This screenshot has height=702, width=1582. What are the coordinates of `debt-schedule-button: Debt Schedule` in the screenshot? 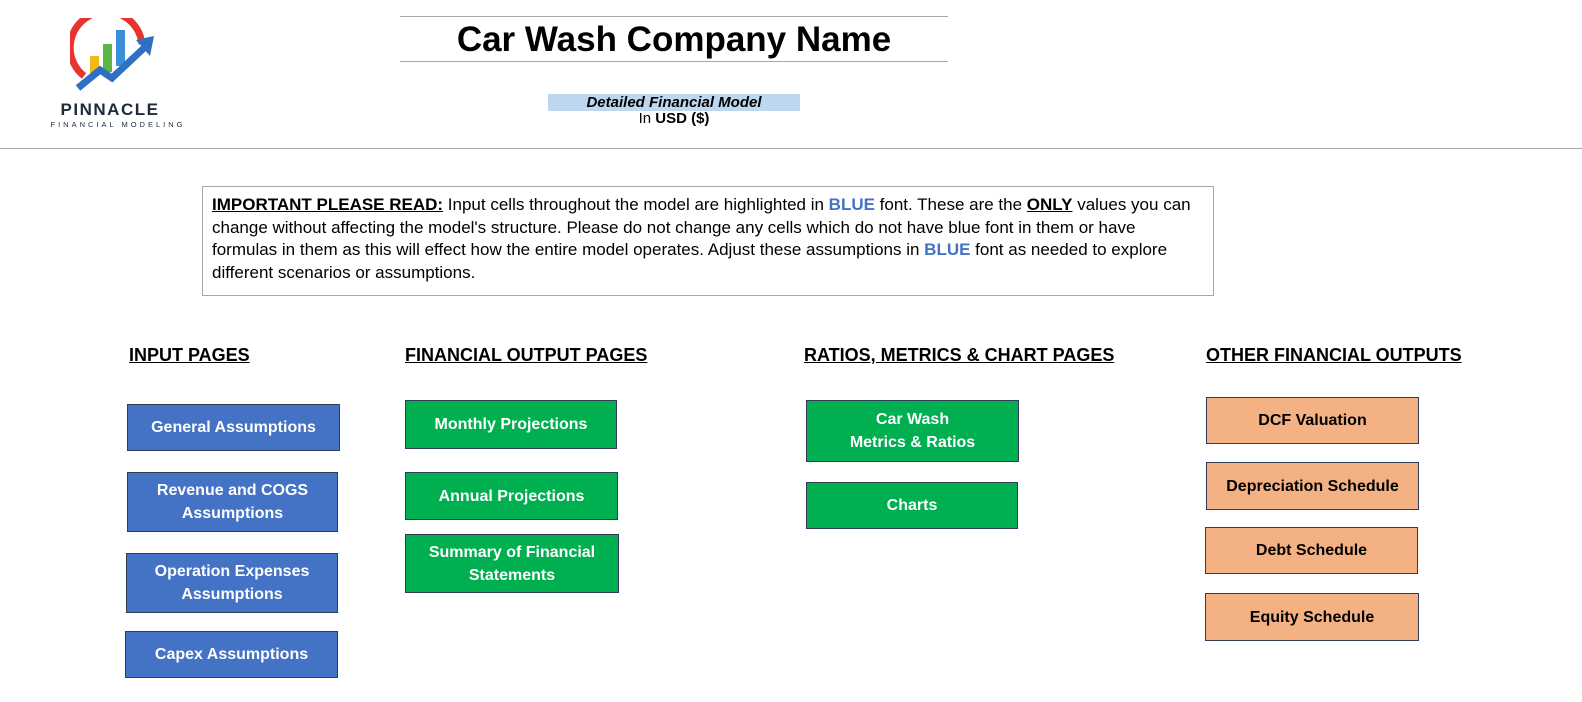 It's located at (1311, 550).